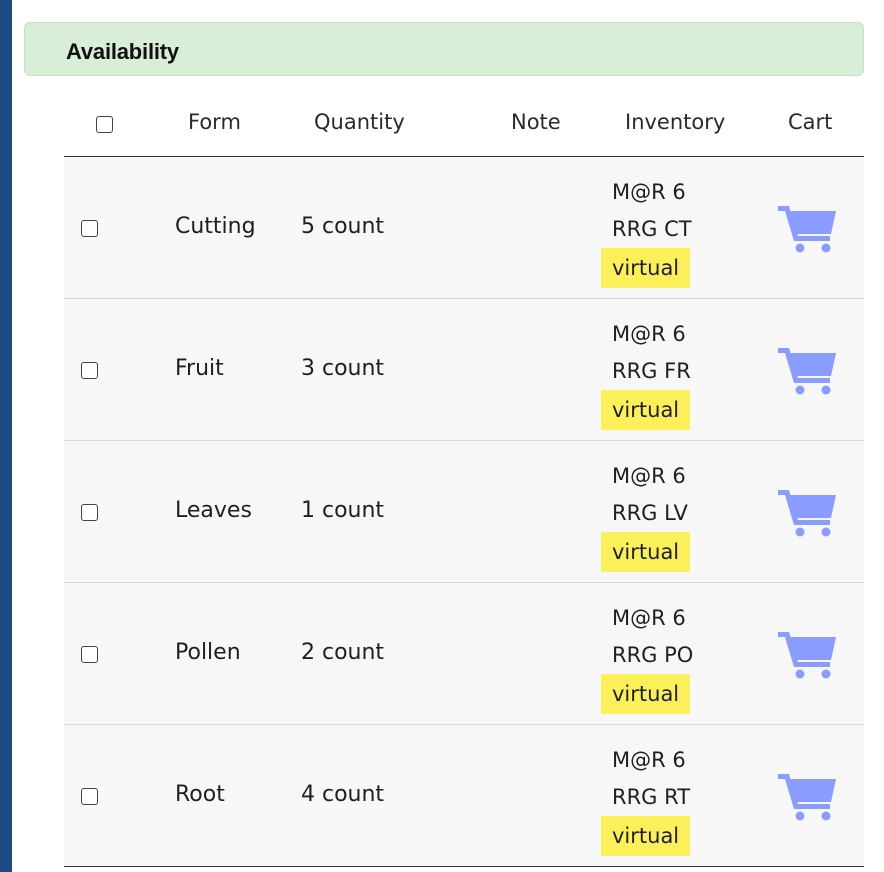 This screenshot has width=884, height=872. What do you see at coordinates (343, 510) in the screenshot?
I see `row-quantity: 1 count` at bounding box center [343, 510].